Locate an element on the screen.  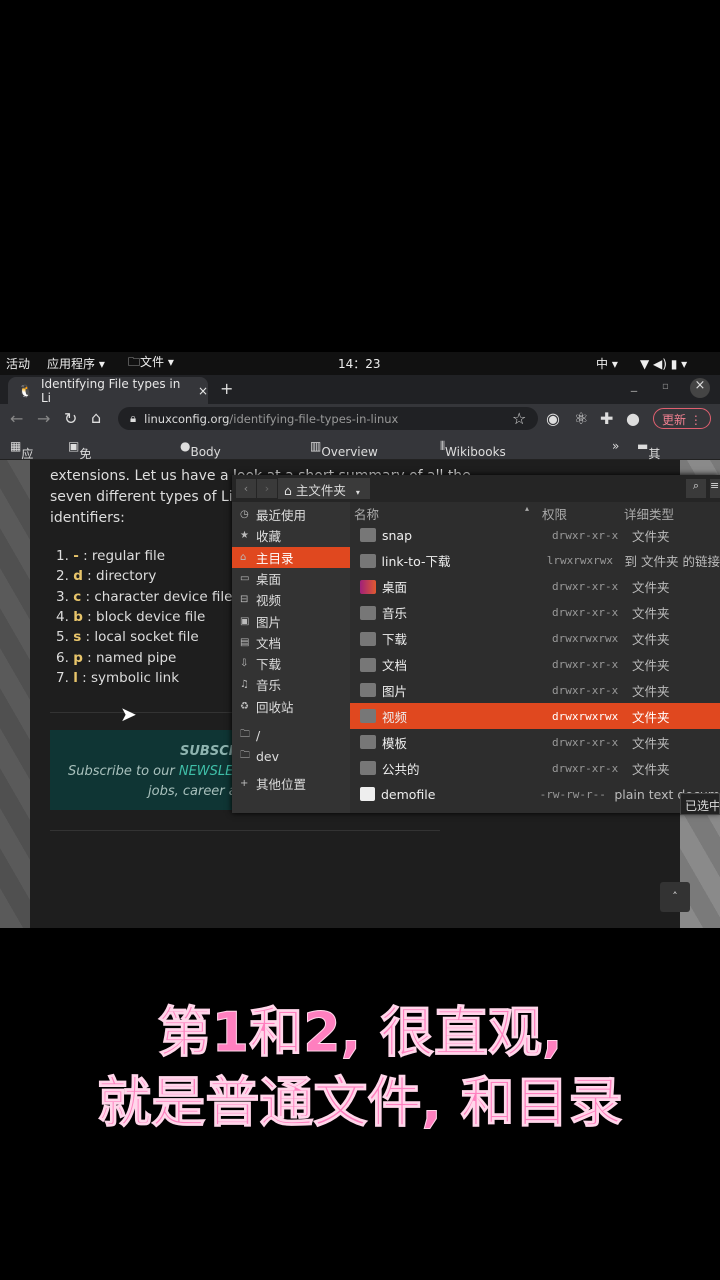
input-method: 中 ▾ is located at coordinates (607, 363).